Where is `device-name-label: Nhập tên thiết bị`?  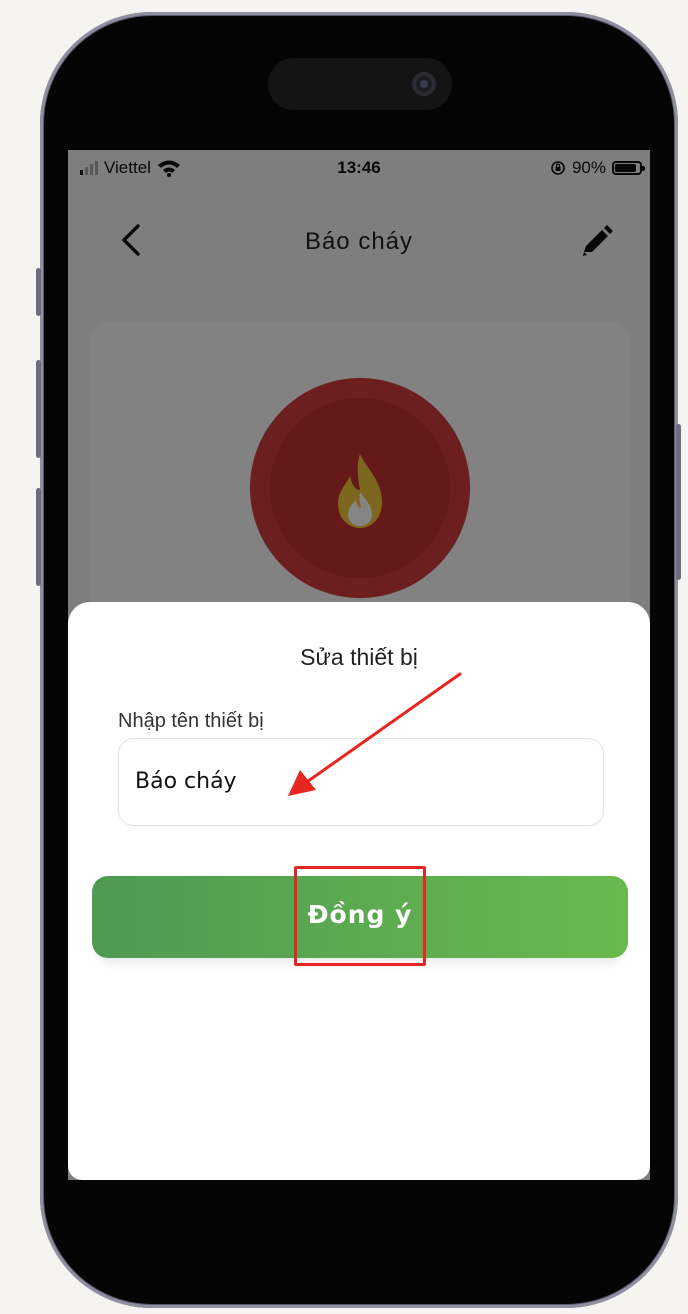
device-name-label: Nhập tên thiết bị is located at coordinates (191, 721).